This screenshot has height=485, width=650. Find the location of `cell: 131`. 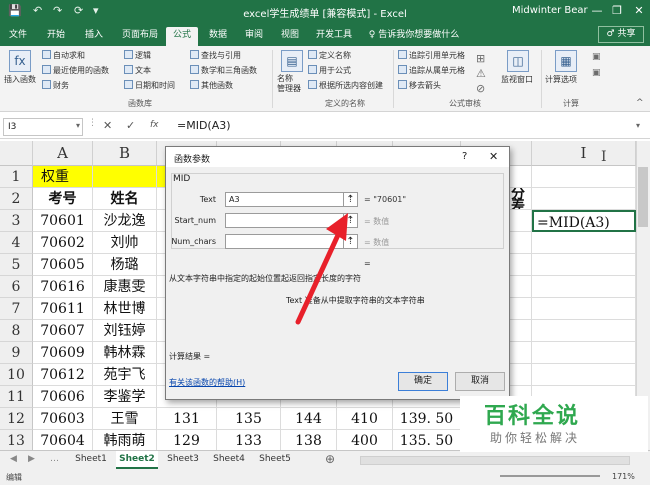

cell: 131 is located at coordinates (187, 419).